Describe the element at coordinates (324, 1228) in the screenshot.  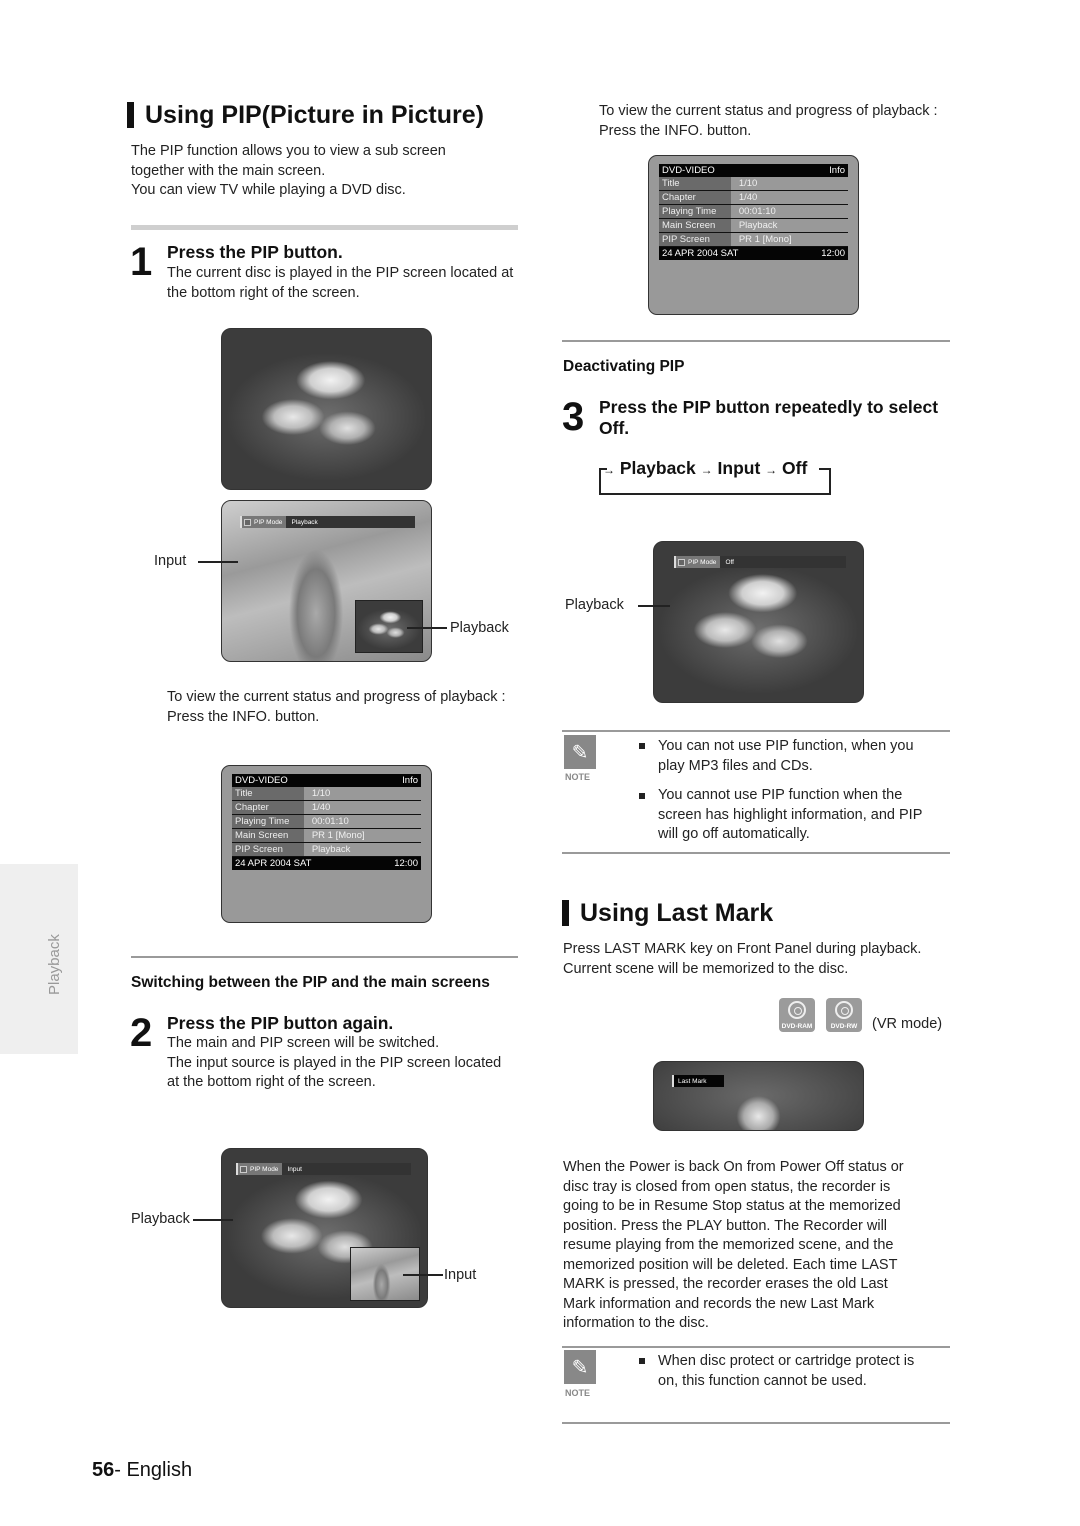
I see `pip-screen-input: PIP Mode Input` at that location.